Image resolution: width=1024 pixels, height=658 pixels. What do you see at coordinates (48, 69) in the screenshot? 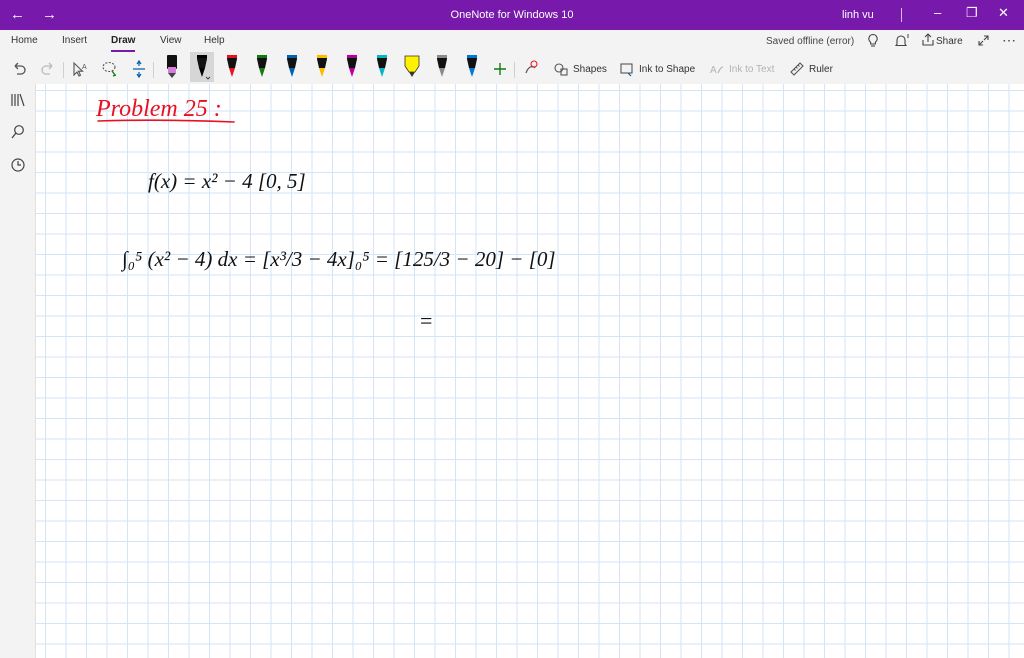
I see `redo-icon` at bounding box center [48, 69].